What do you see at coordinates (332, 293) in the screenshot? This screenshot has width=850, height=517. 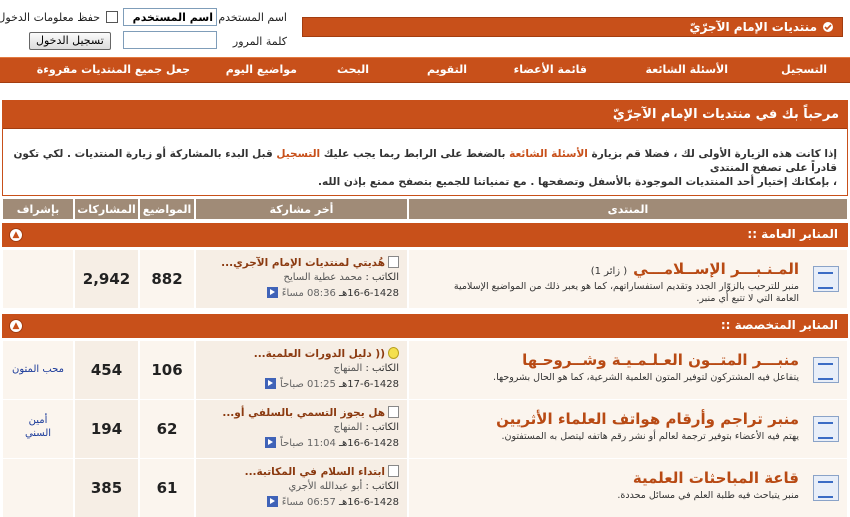 I see `last-post-time: 16-6-1428هـ 08:36 مساءً` at bounding box center [332, 293].